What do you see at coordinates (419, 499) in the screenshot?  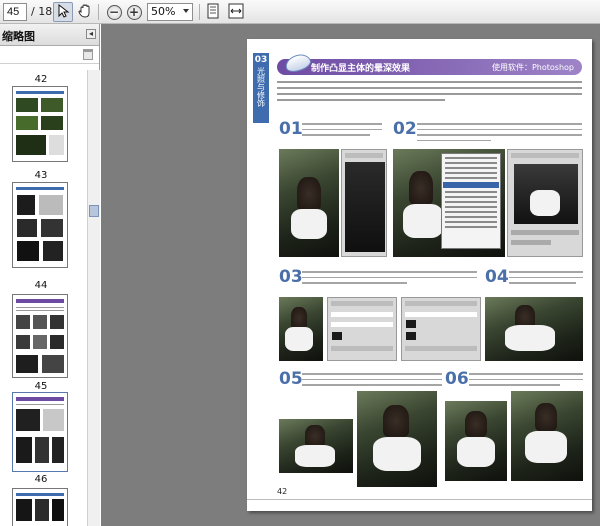 I see `divider` at bounding box center [419, 499].